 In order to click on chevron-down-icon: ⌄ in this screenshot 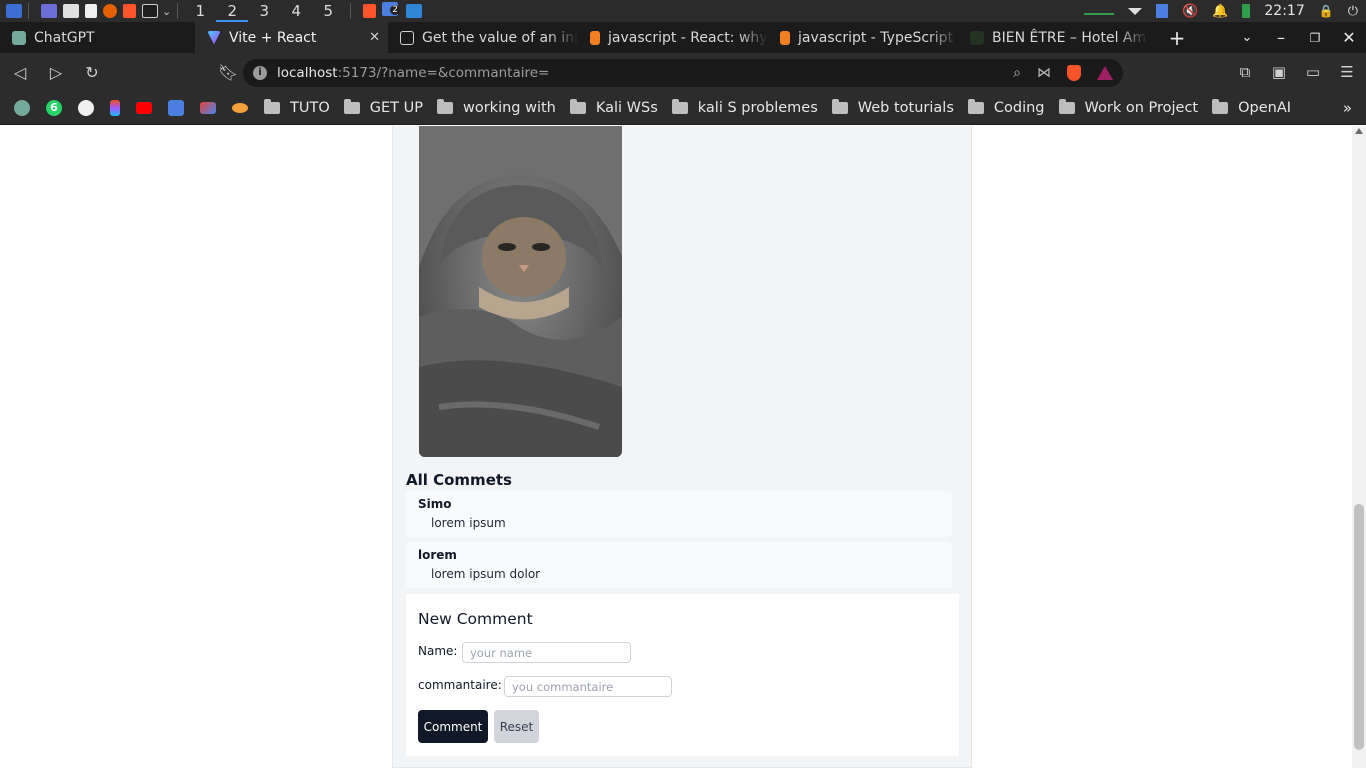, I will do `click(166, 11)`.